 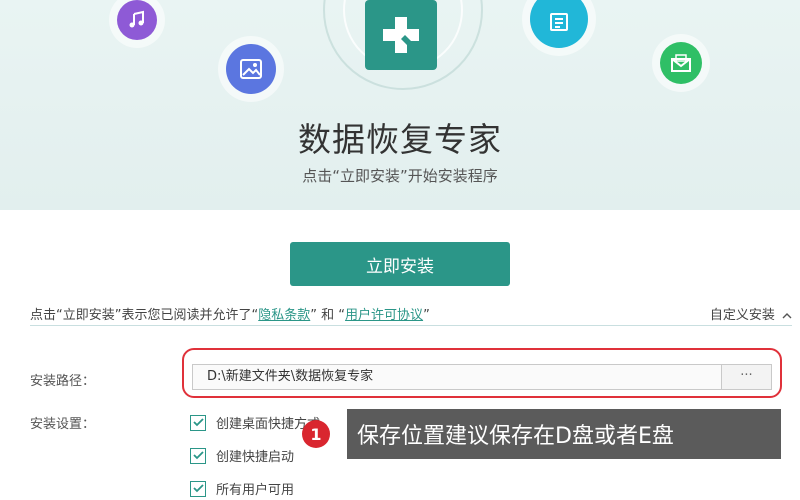 I want to click on agreement-text: 点击“立即安装”表示您已阅读并允许了“隐私条款” 和 “用户许可协议”, so click(x=230, y=313).